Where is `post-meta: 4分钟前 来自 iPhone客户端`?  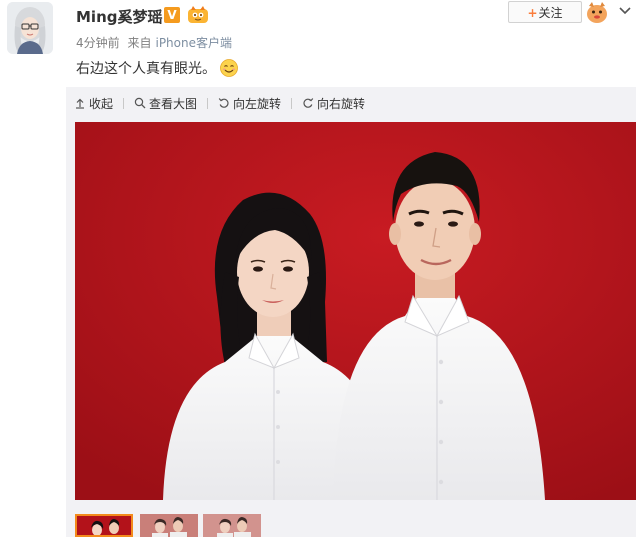
post-meta: 4分钟前 来自 iPhone客户端 is located at coordinates (156, 42).